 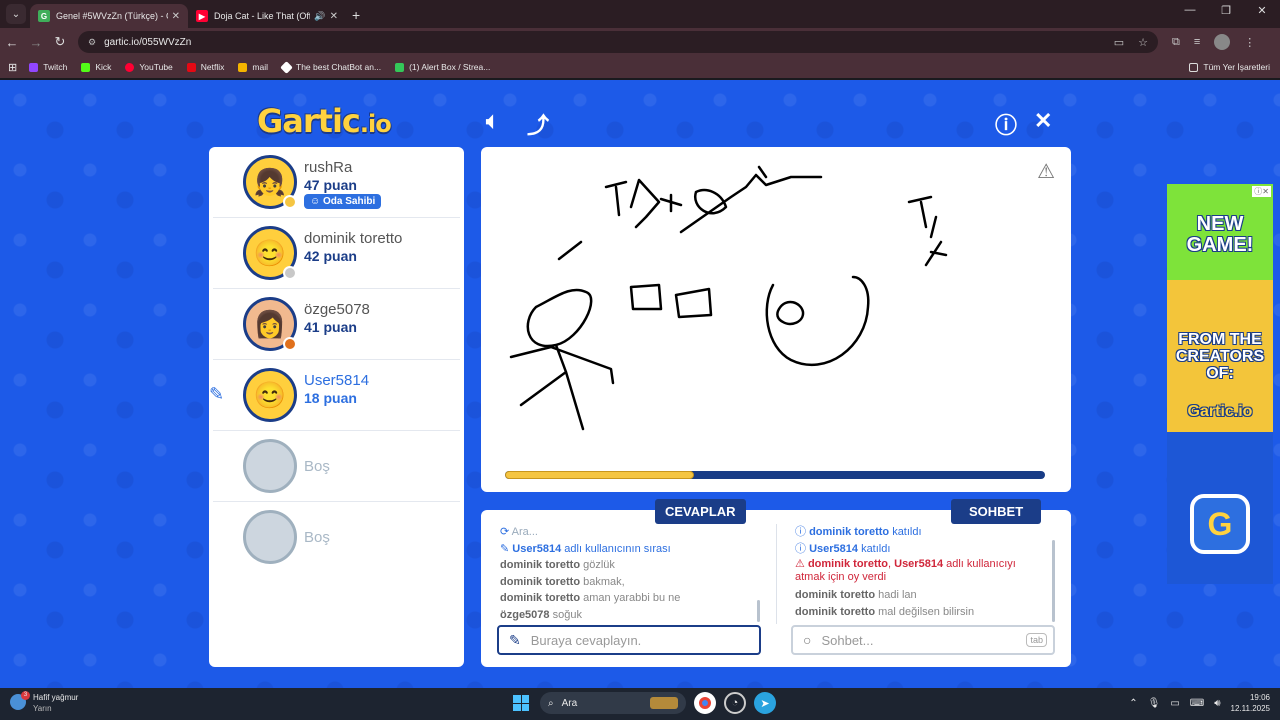 What do you see at coordinates (336, 253) in the screenshot?
I see `player-row: 😊 dominik toretto 42 puan` at bounding box center [336, 253].